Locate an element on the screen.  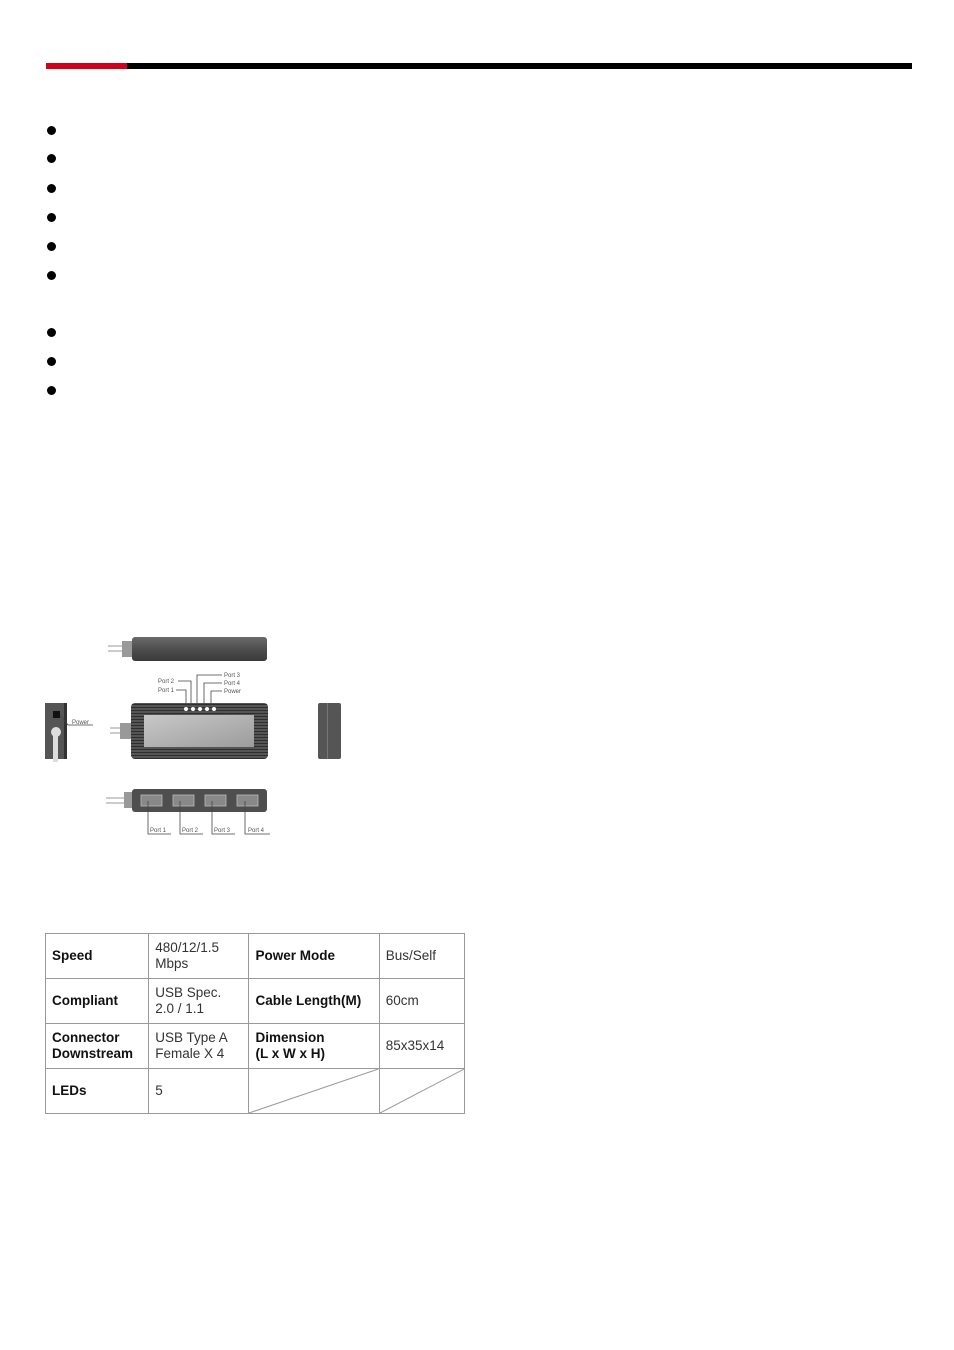
label-bottom-port-2: Port 2 is located at coordinates (190, 831).